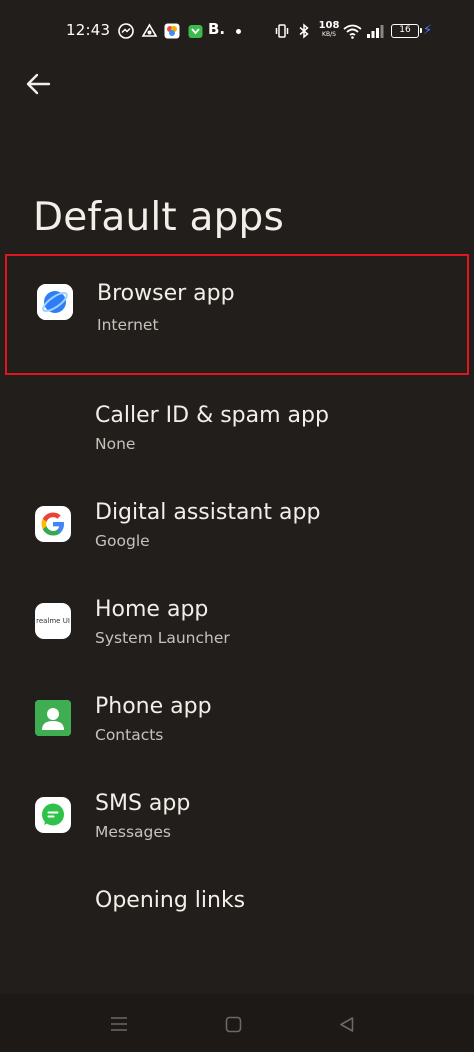 Image resolution: width=474 pixels, height=1052 pixels. Describe the element at coordinates (428, 30) in the screenshot. I see `charging-icon: ⚡` at that location.